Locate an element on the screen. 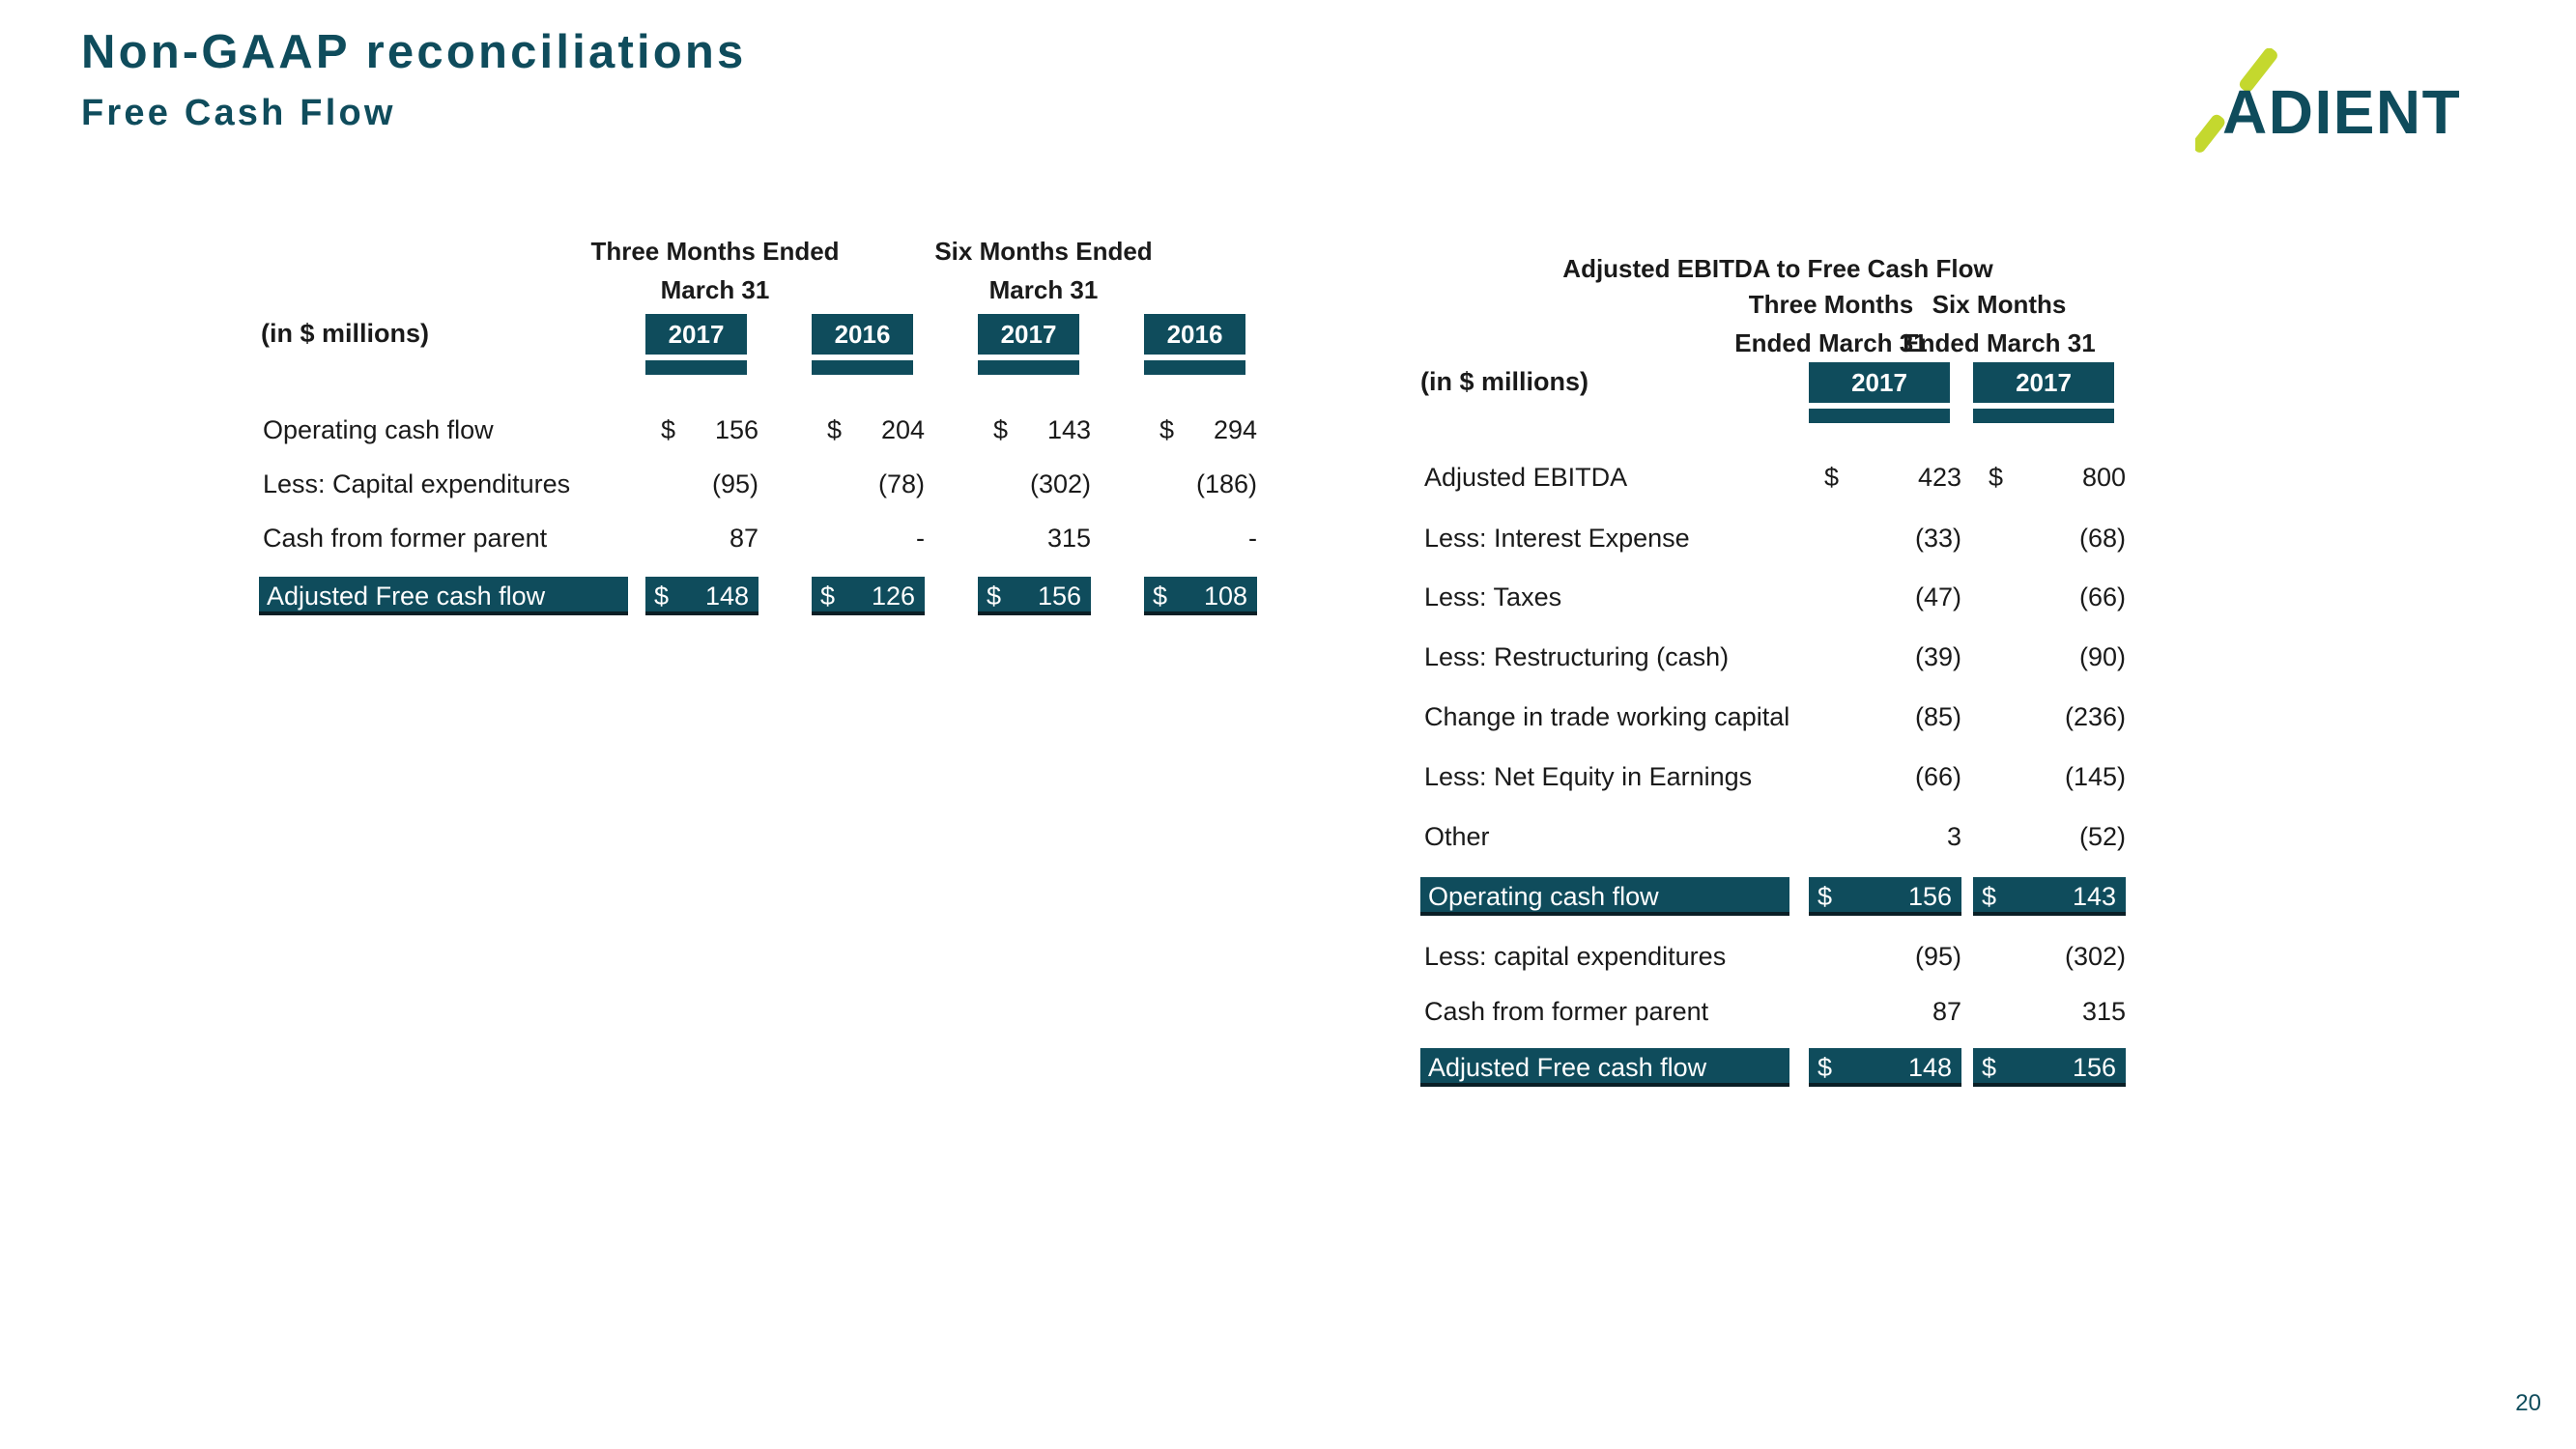 Image resolution: width=2576 pixels, height=1449 pixels. cell-value: 3 is located at coordinates (1954, 836).